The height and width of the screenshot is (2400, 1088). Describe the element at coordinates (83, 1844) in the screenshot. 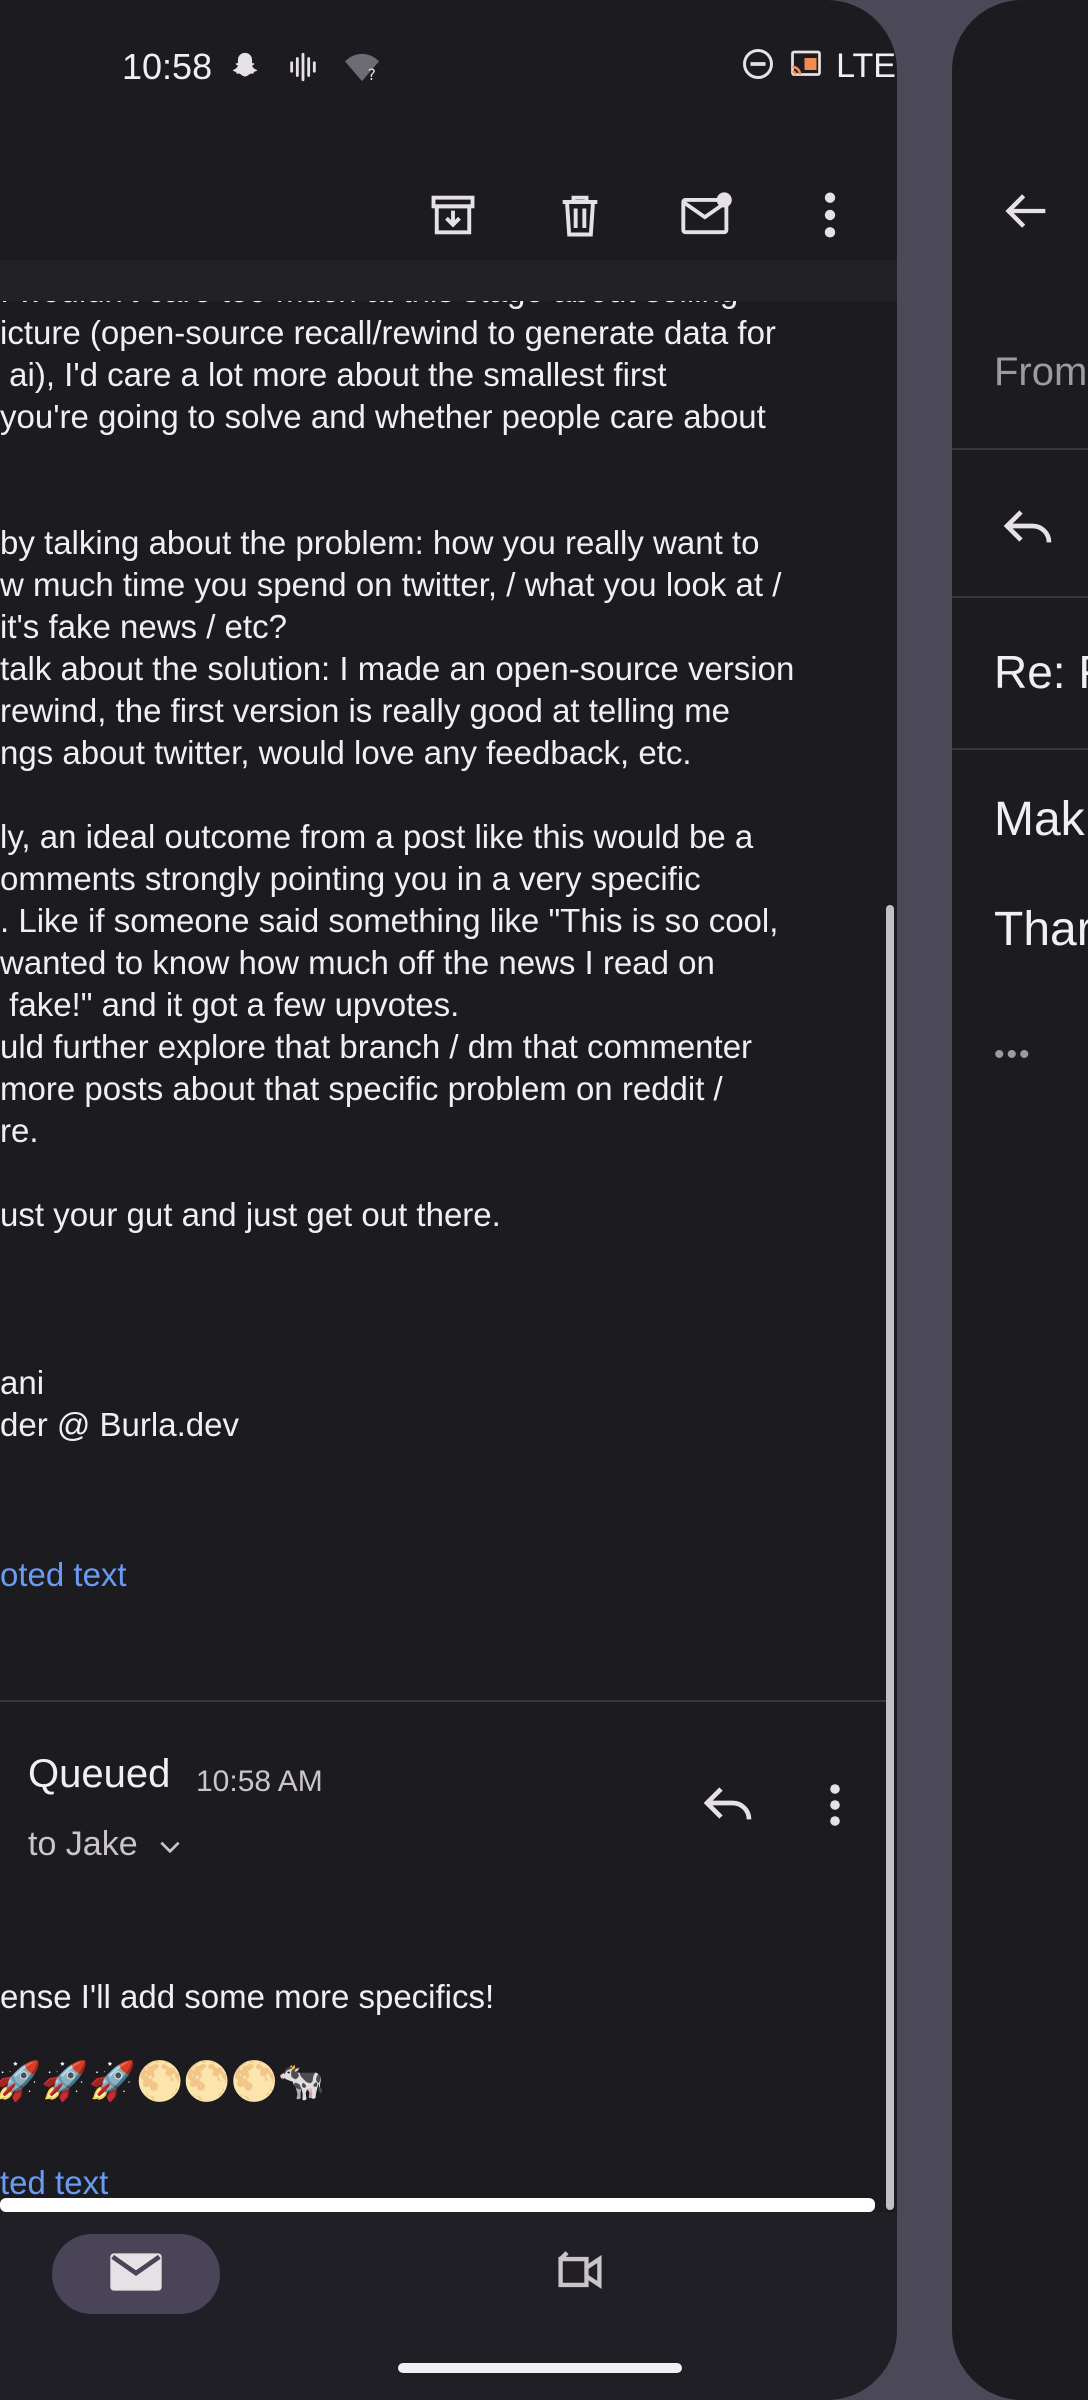

I see `recipient-label: to Jake` at that location.